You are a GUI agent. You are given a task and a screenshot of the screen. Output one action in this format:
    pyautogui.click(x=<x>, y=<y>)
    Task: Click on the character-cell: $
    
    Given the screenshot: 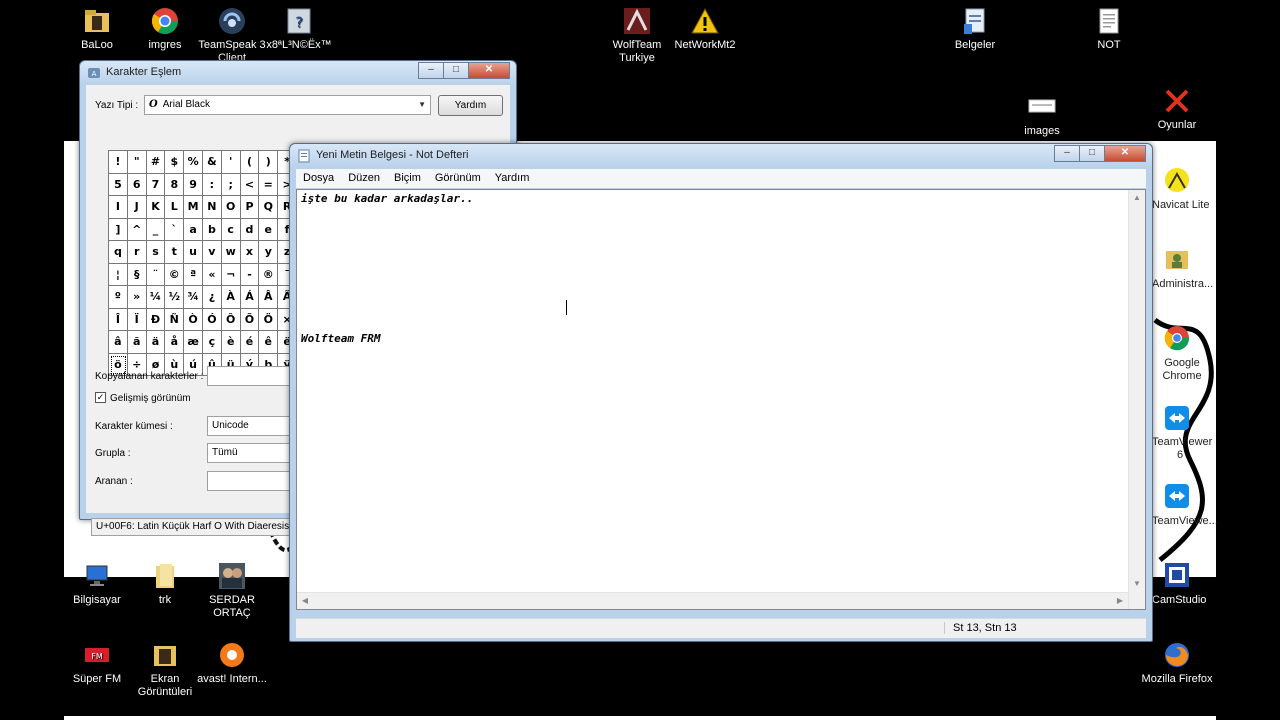 What is the action you would take?
    pyautogui.click(x=175, y=162)
    